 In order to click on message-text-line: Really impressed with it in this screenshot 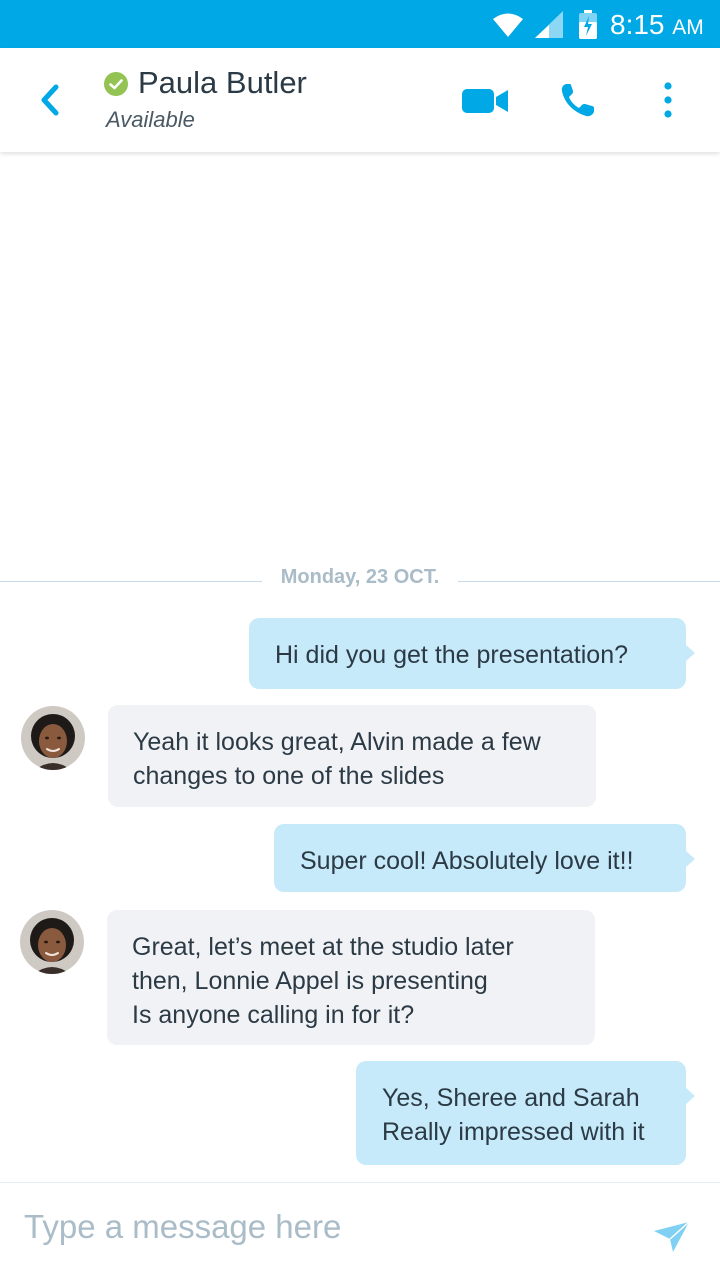, I will do `click(513, 1132)`.